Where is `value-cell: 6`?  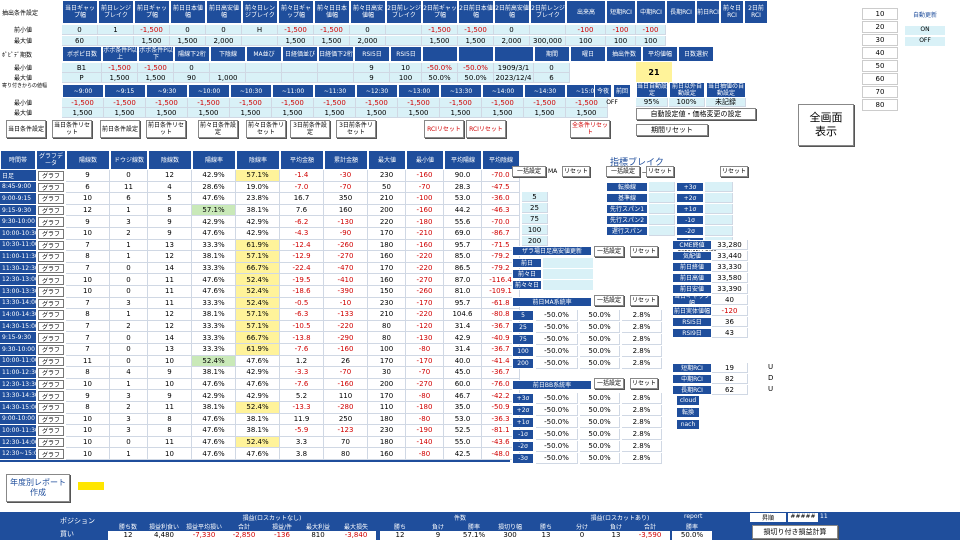 value-cell: 6 is located at coordinates (552, 78).